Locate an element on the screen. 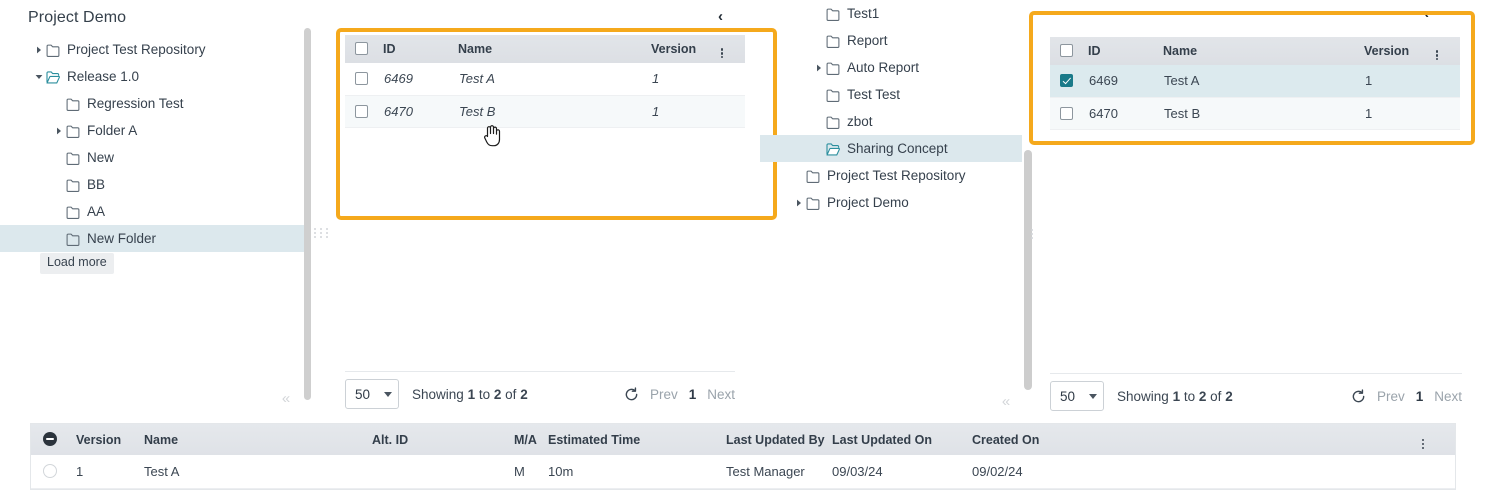  left-tree-item: BB is located at coordinates (153, 184).